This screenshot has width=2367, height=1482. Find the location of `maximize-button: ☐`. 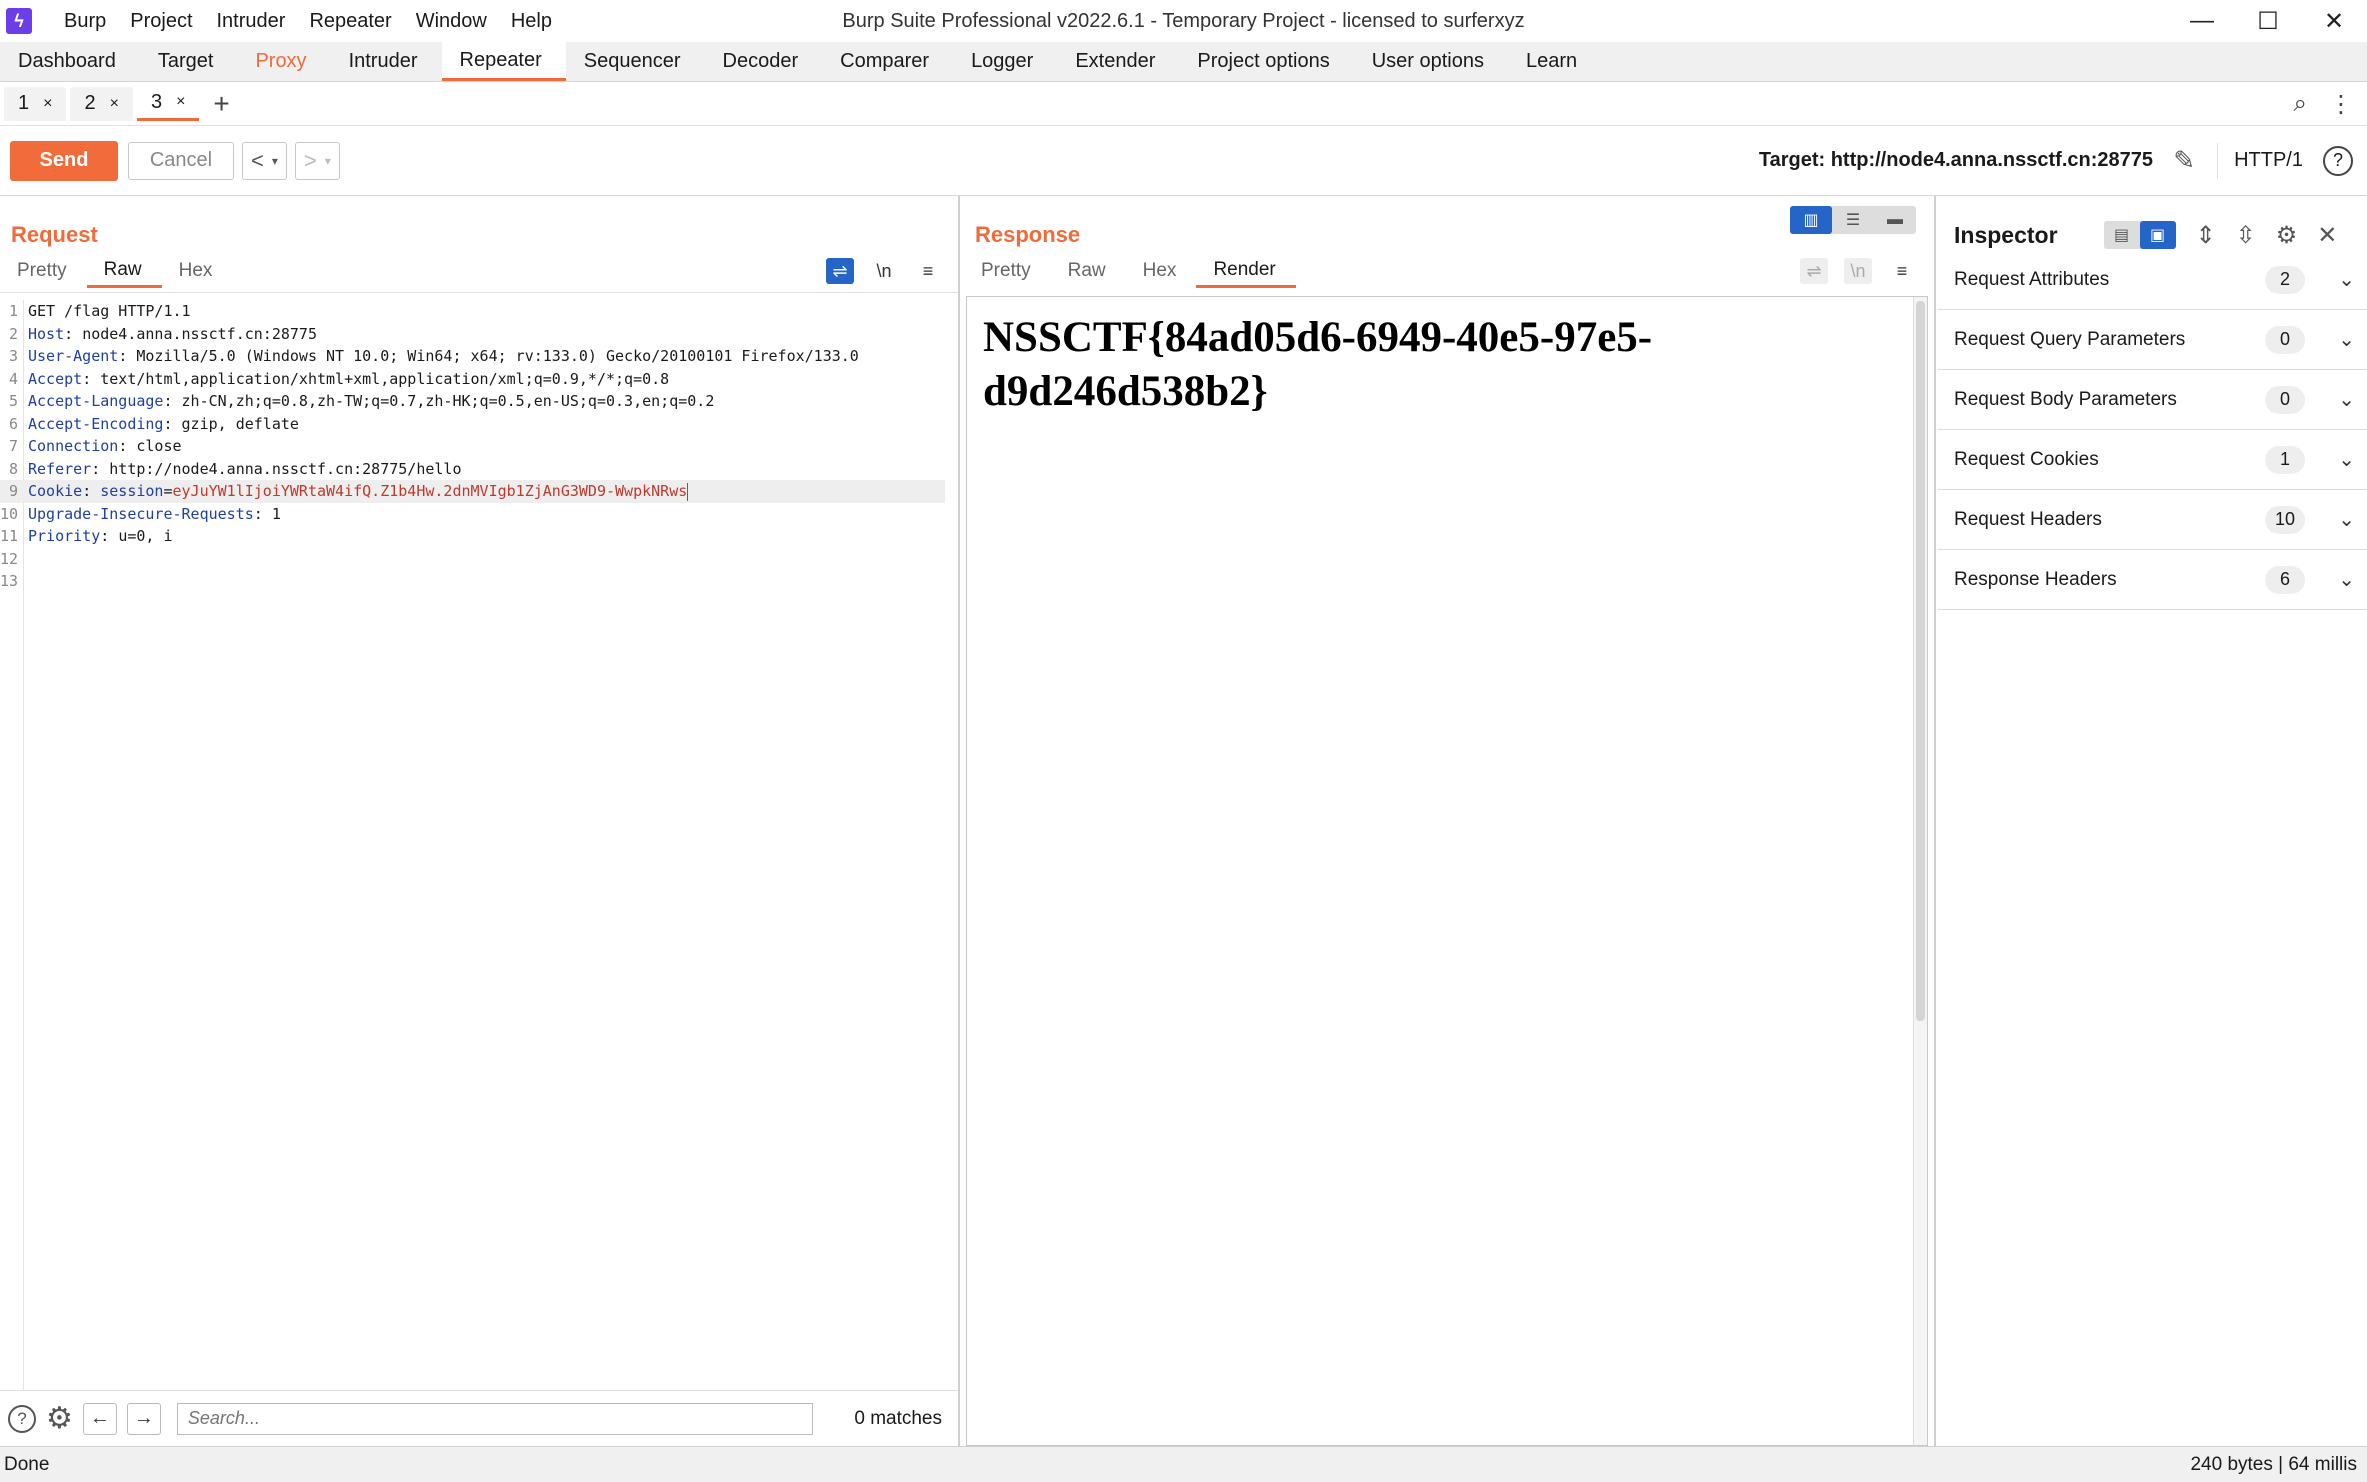

maximize-button: ☐ is located at coordinates (2268, 21).